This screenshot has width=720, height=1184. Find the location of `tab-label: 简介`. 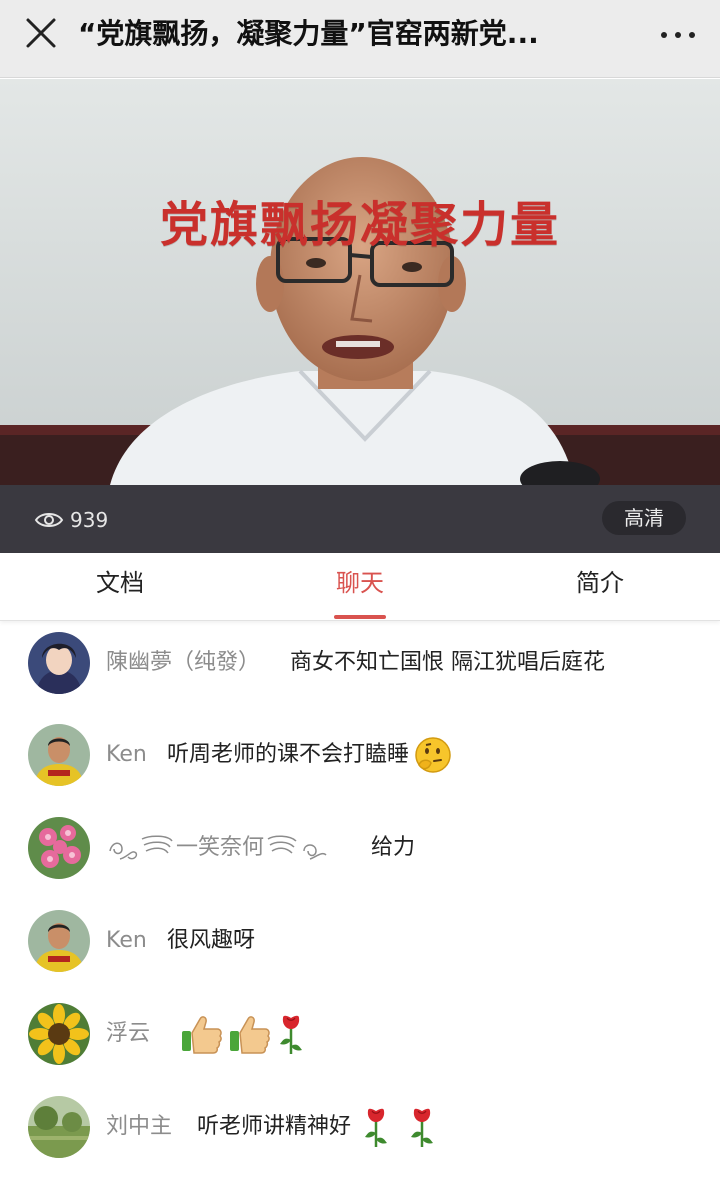

tab-label: 简介 is located at coordinates (600, 583).